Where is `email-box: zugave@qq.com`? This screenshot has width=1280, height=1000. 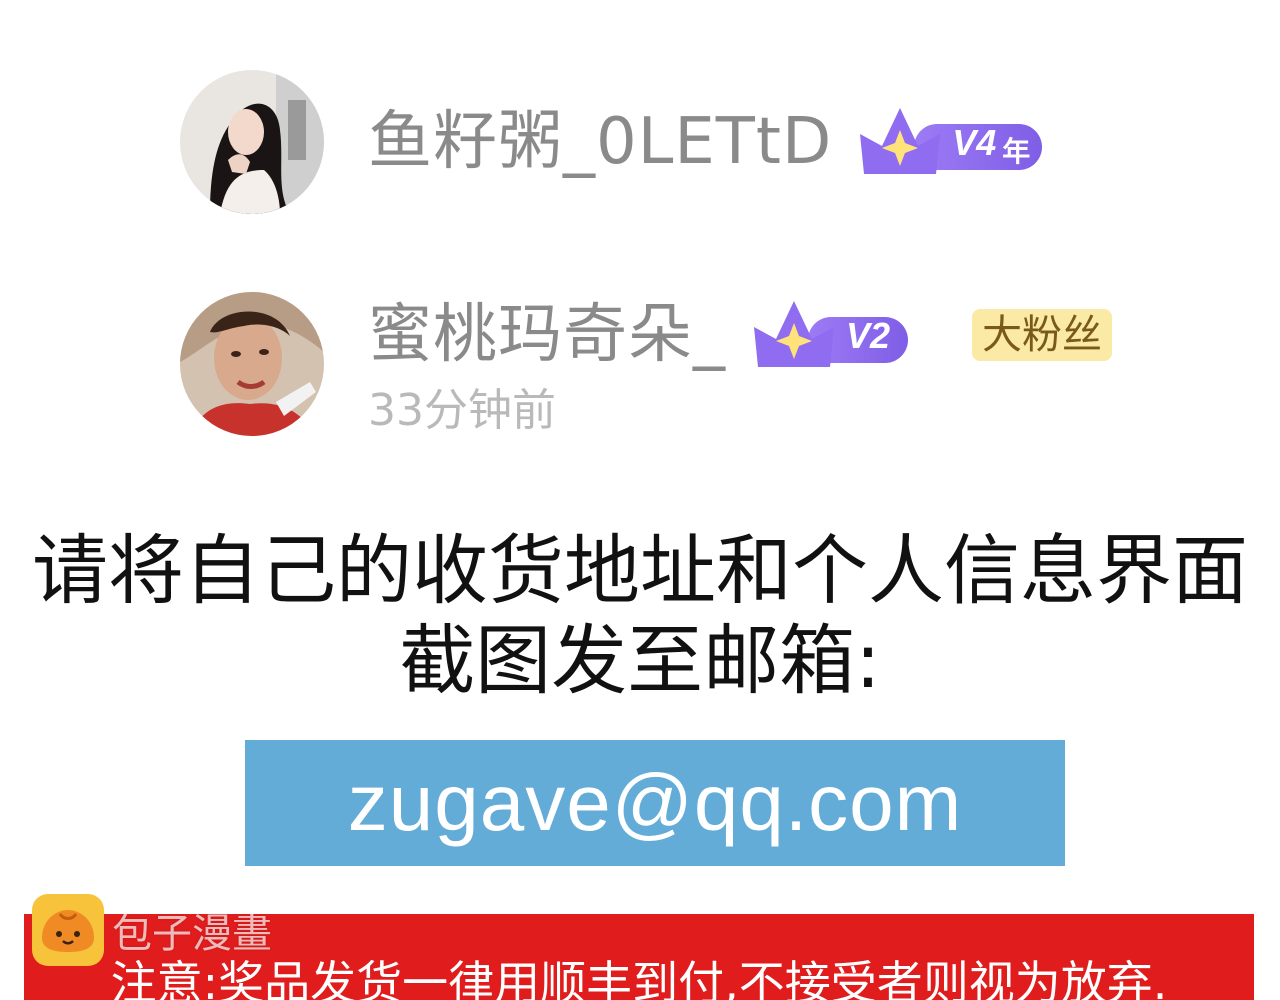 email-box: zugave@qq.com is located at coordinates (655, 803).